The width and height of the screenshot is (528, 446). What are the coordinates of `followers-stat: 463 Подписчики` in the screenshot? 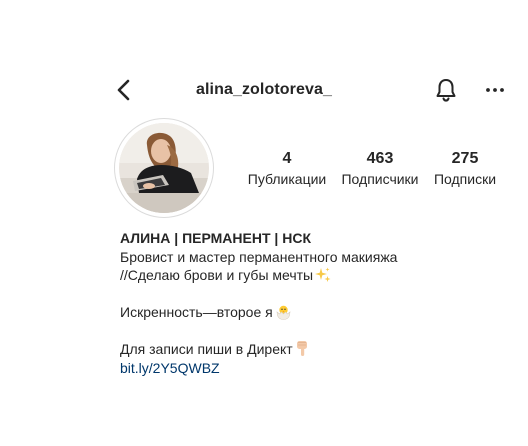 It's located at (380, 169).